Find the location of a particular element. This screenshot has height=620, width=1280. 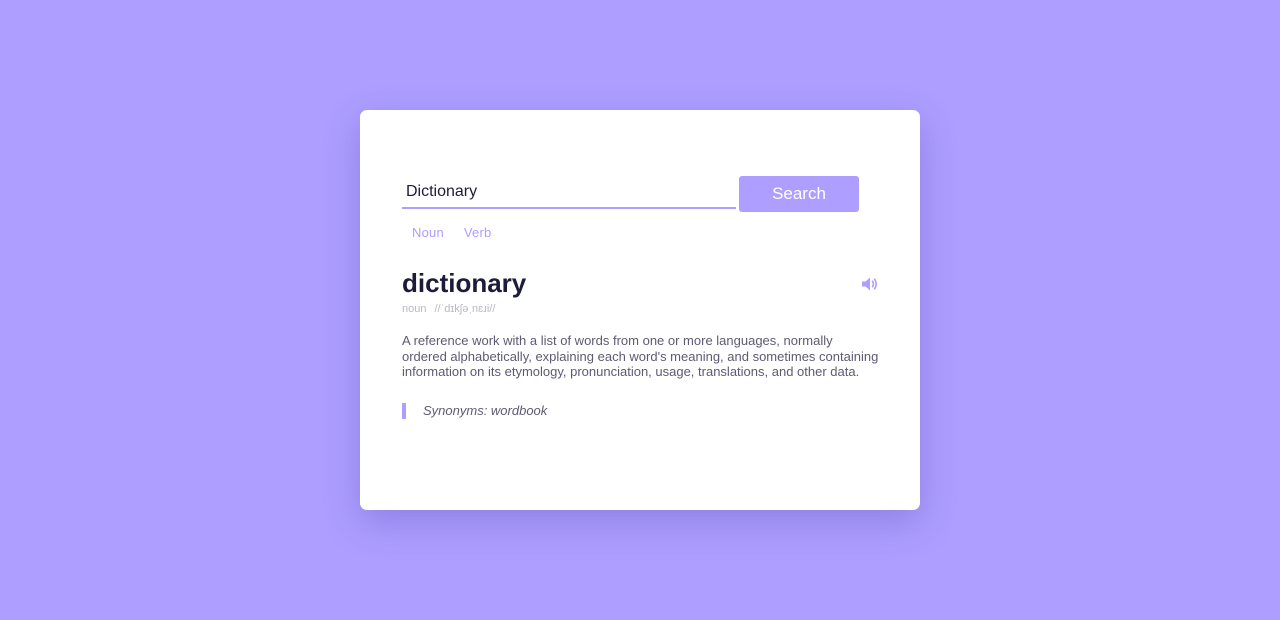

pronunciation: //ˈdɪkʃəˌnɛɹi// is located at coordinates (465, 309).